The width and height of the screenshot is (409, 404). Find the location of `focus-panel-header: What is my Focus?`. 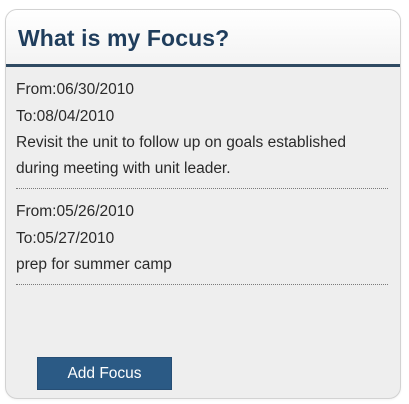

focus-panel-header: What is my Focus? is located at coordinates (203, 38).